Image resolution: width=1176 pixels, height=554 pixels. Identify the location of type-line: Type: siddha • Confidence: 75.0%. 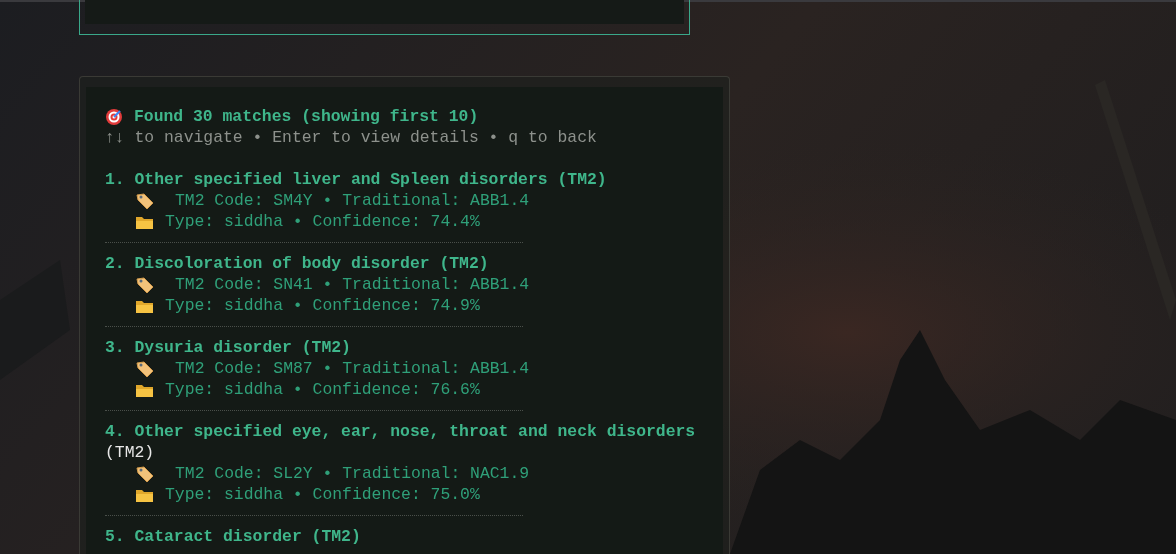
(322, 494).